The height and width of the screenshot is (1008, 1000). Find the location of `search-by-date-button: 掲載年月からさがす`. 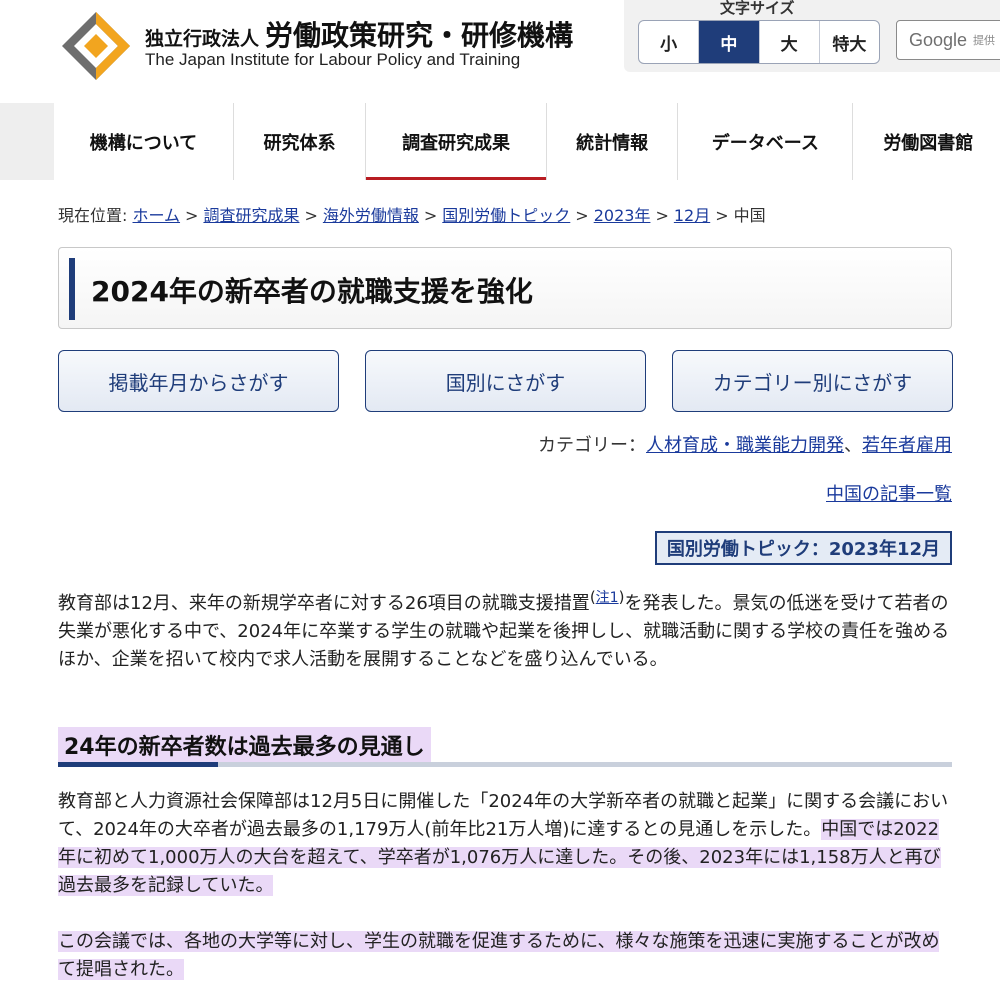

search-by-date-button: 掲載年月からさがす is located at coordinates (198, 381).